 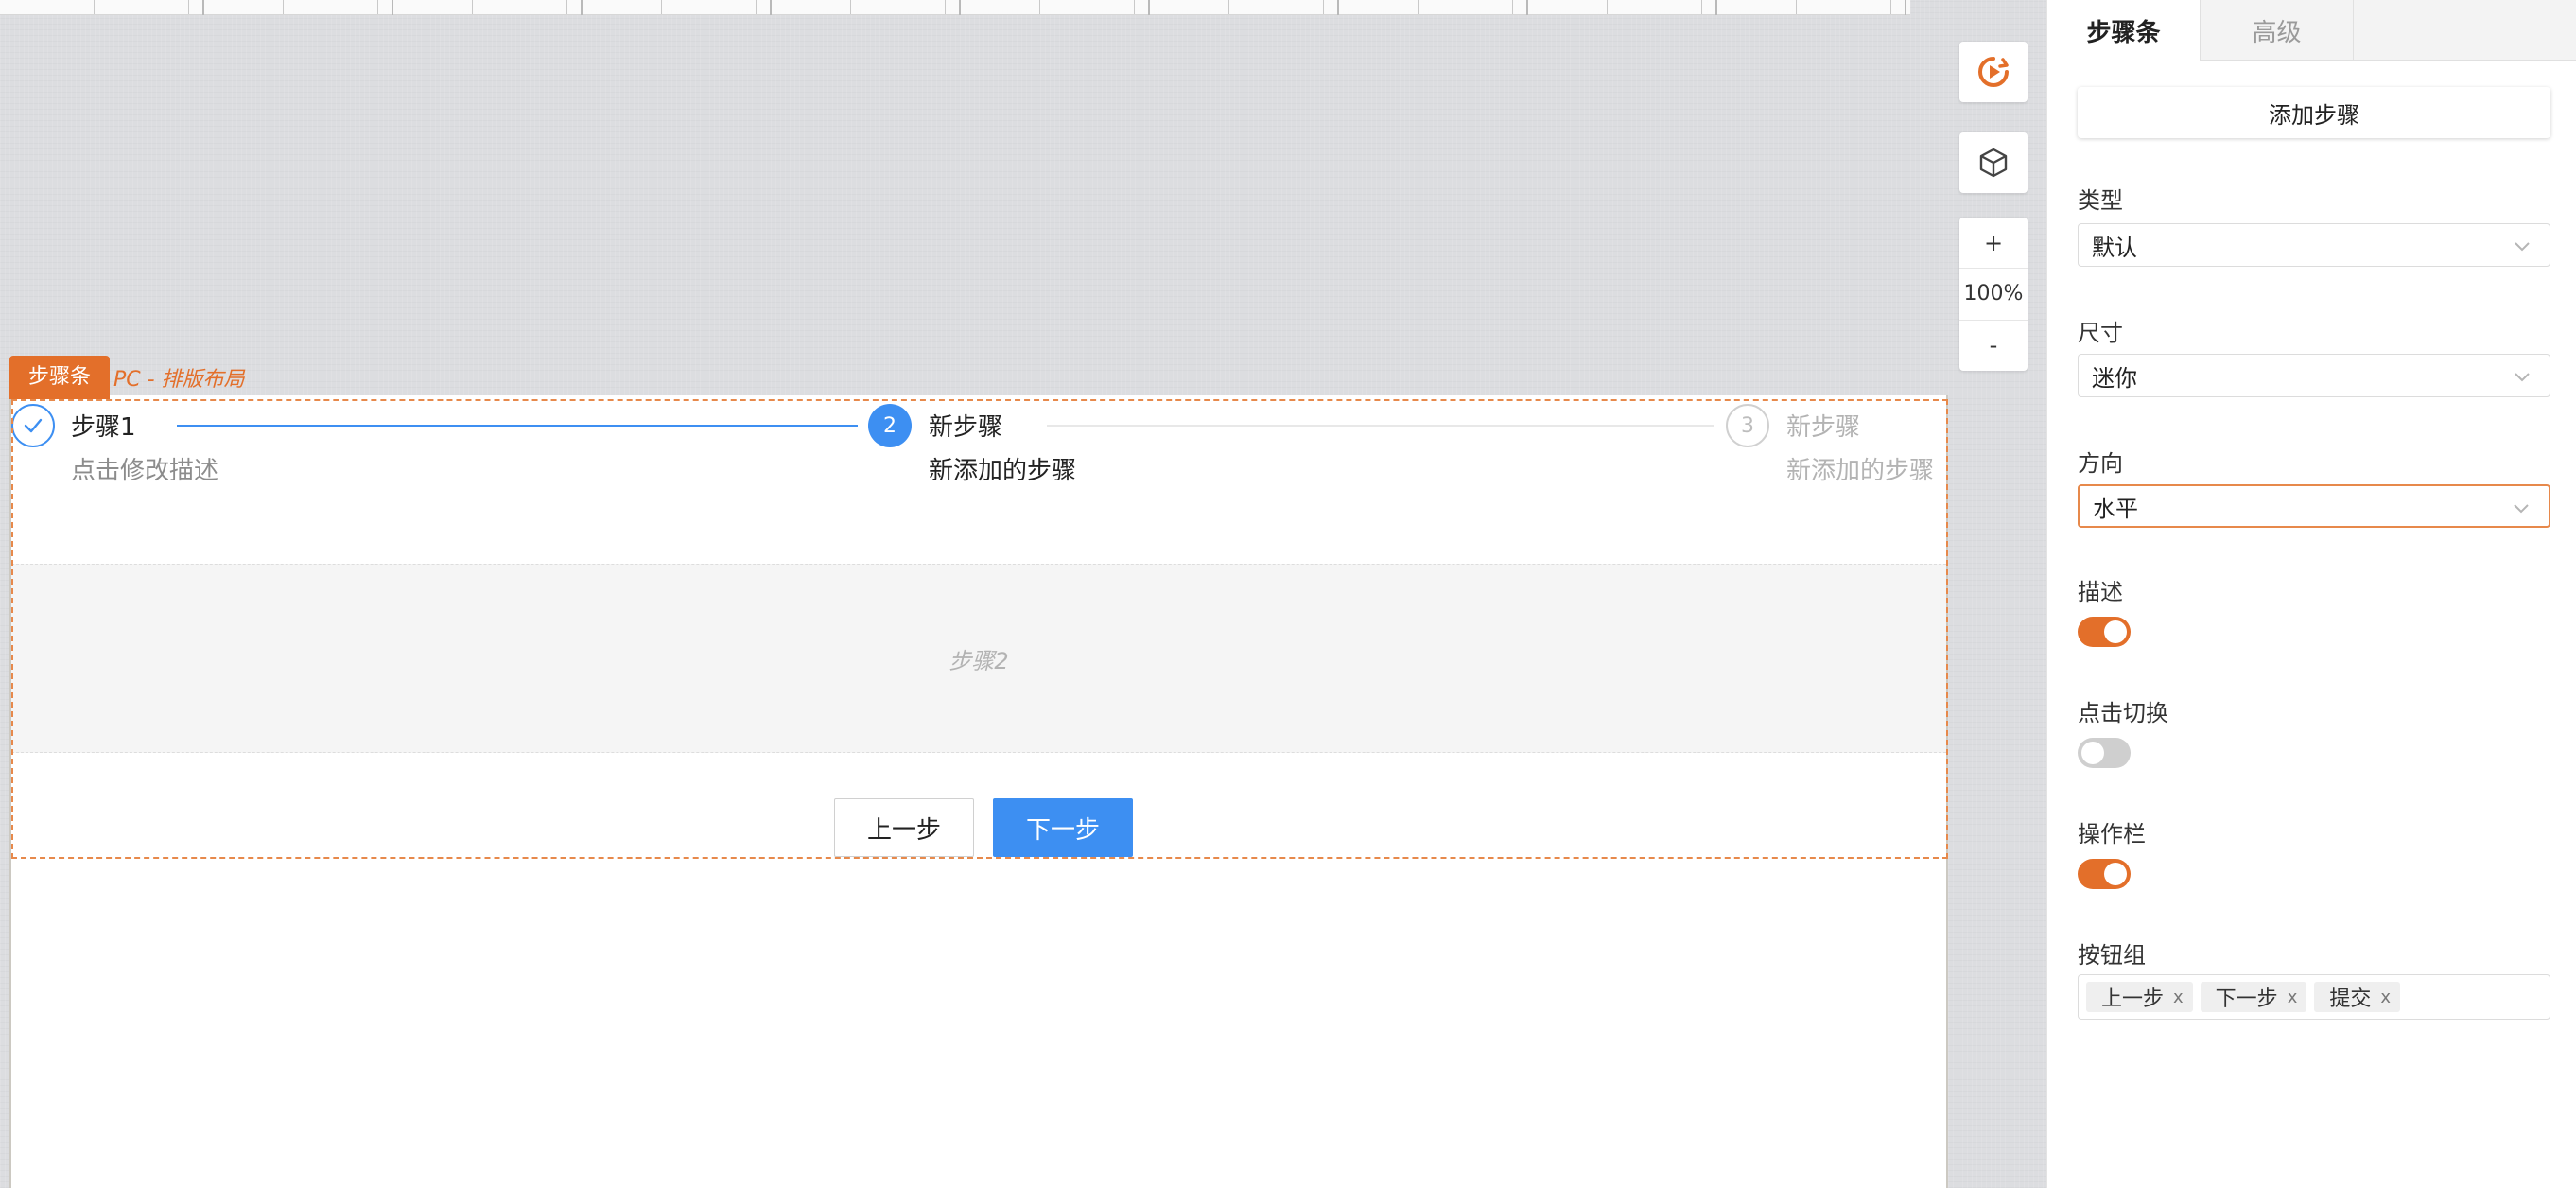 I want to click on tag-prev: 上一步 x, so click(x=2139, y=997).